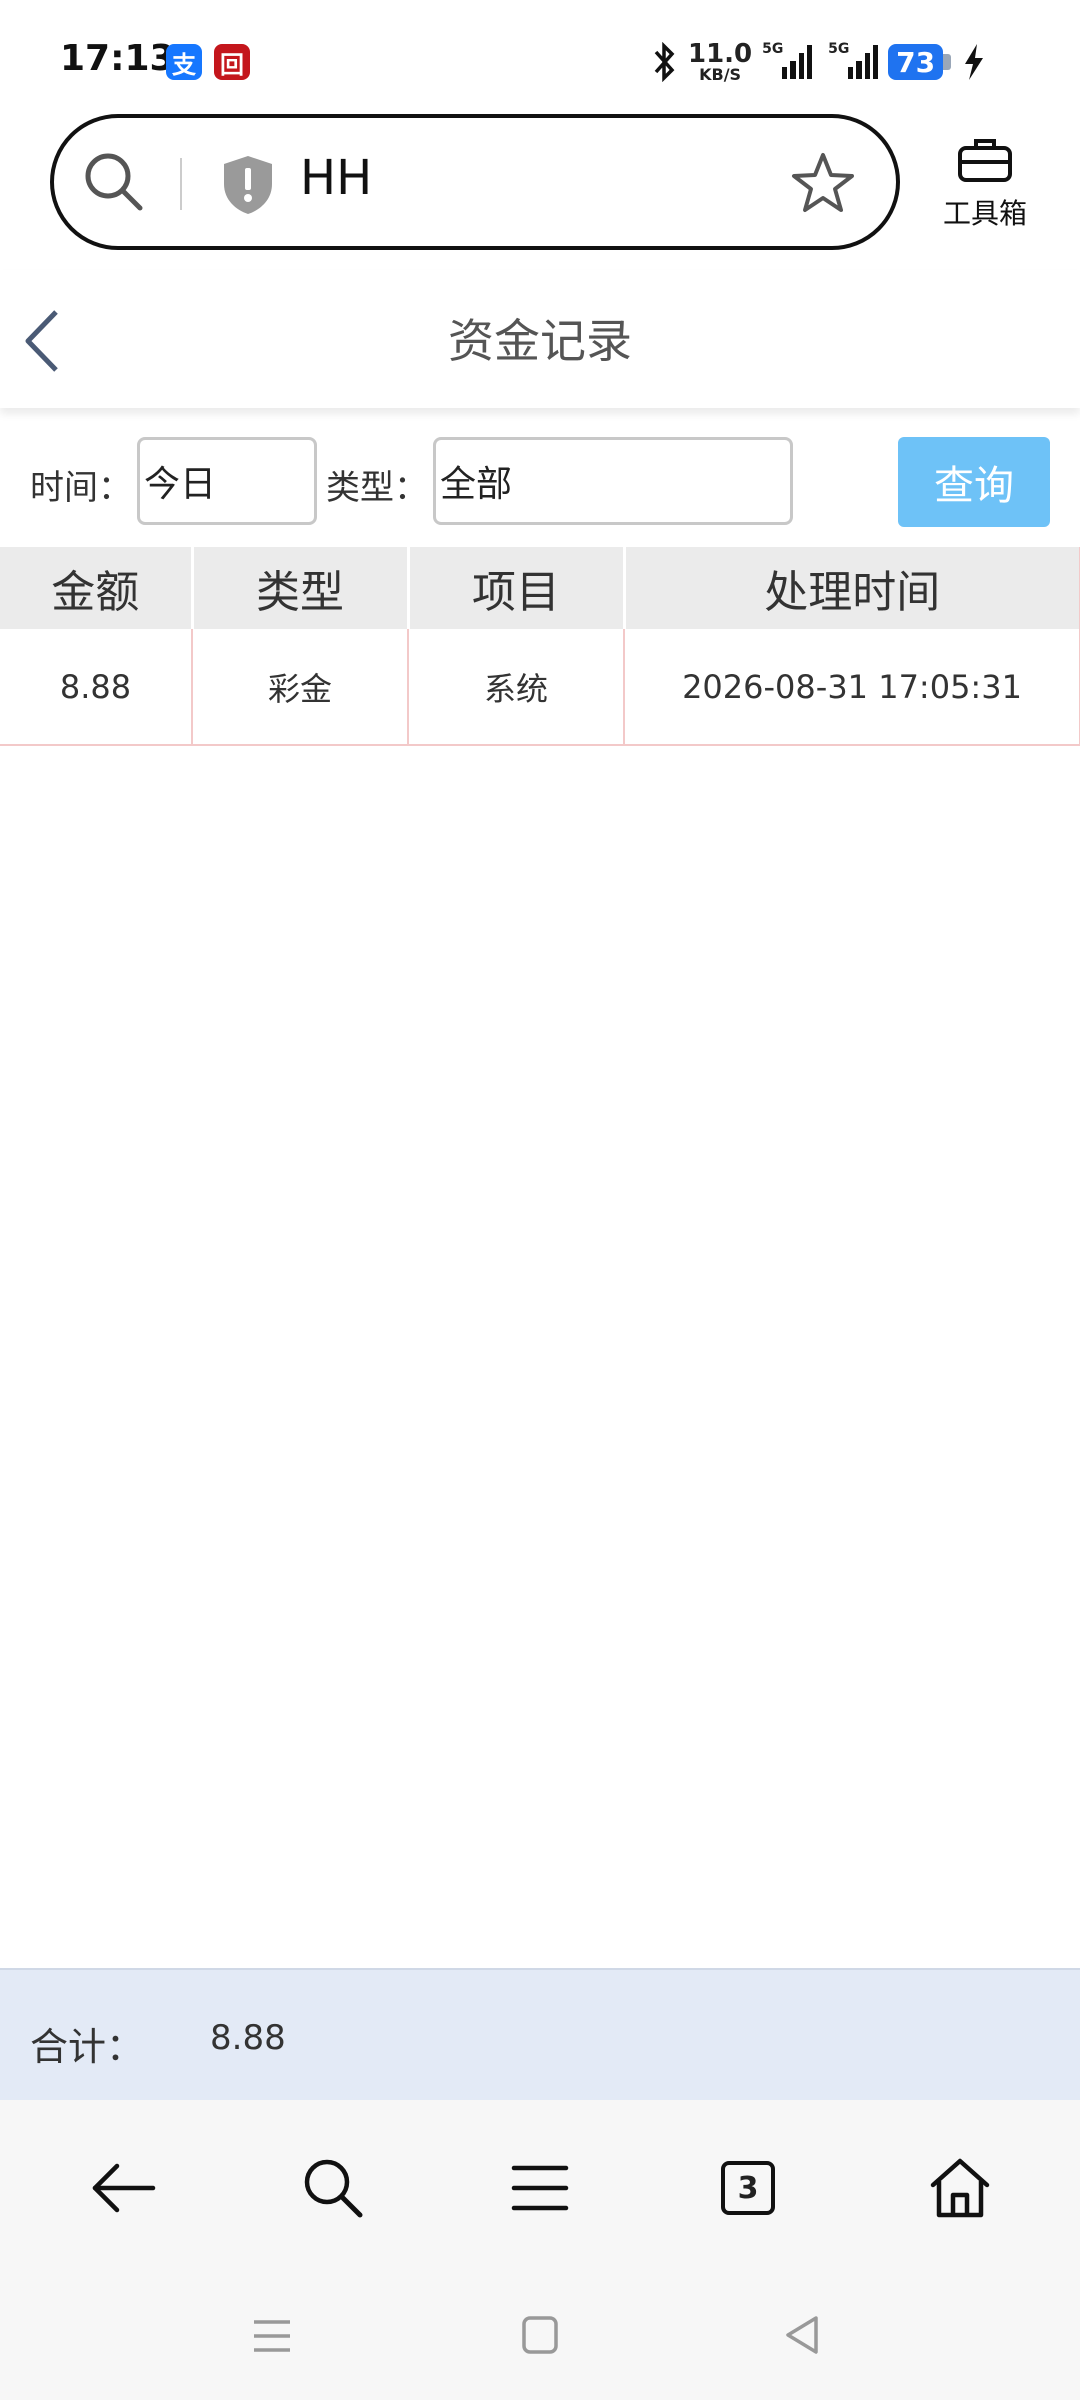 The image size is (1080, 2400). I want to click on time-filter-select: 今日, so click(227, 481).